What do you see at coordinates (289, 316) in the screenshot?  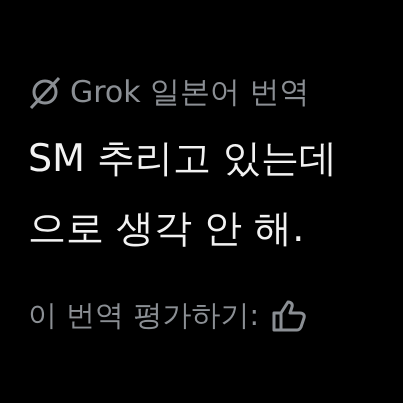 I see `thumbs-up-icon` at bounding box center [289, 316].